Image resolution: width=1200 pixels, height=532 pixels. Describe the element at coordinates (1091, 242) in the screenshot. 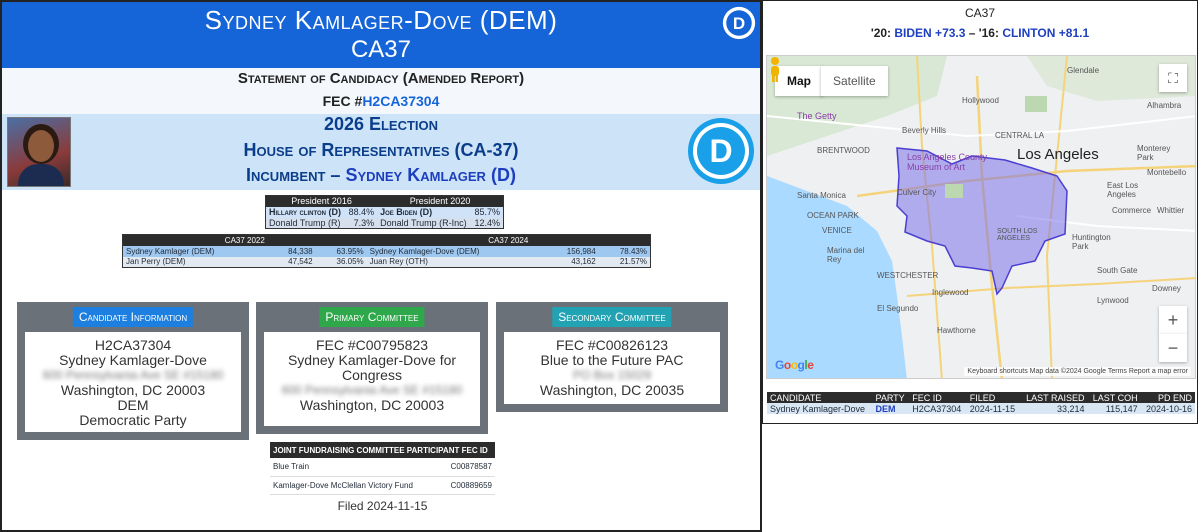

I see `map-label: Huntington Park` at that location.